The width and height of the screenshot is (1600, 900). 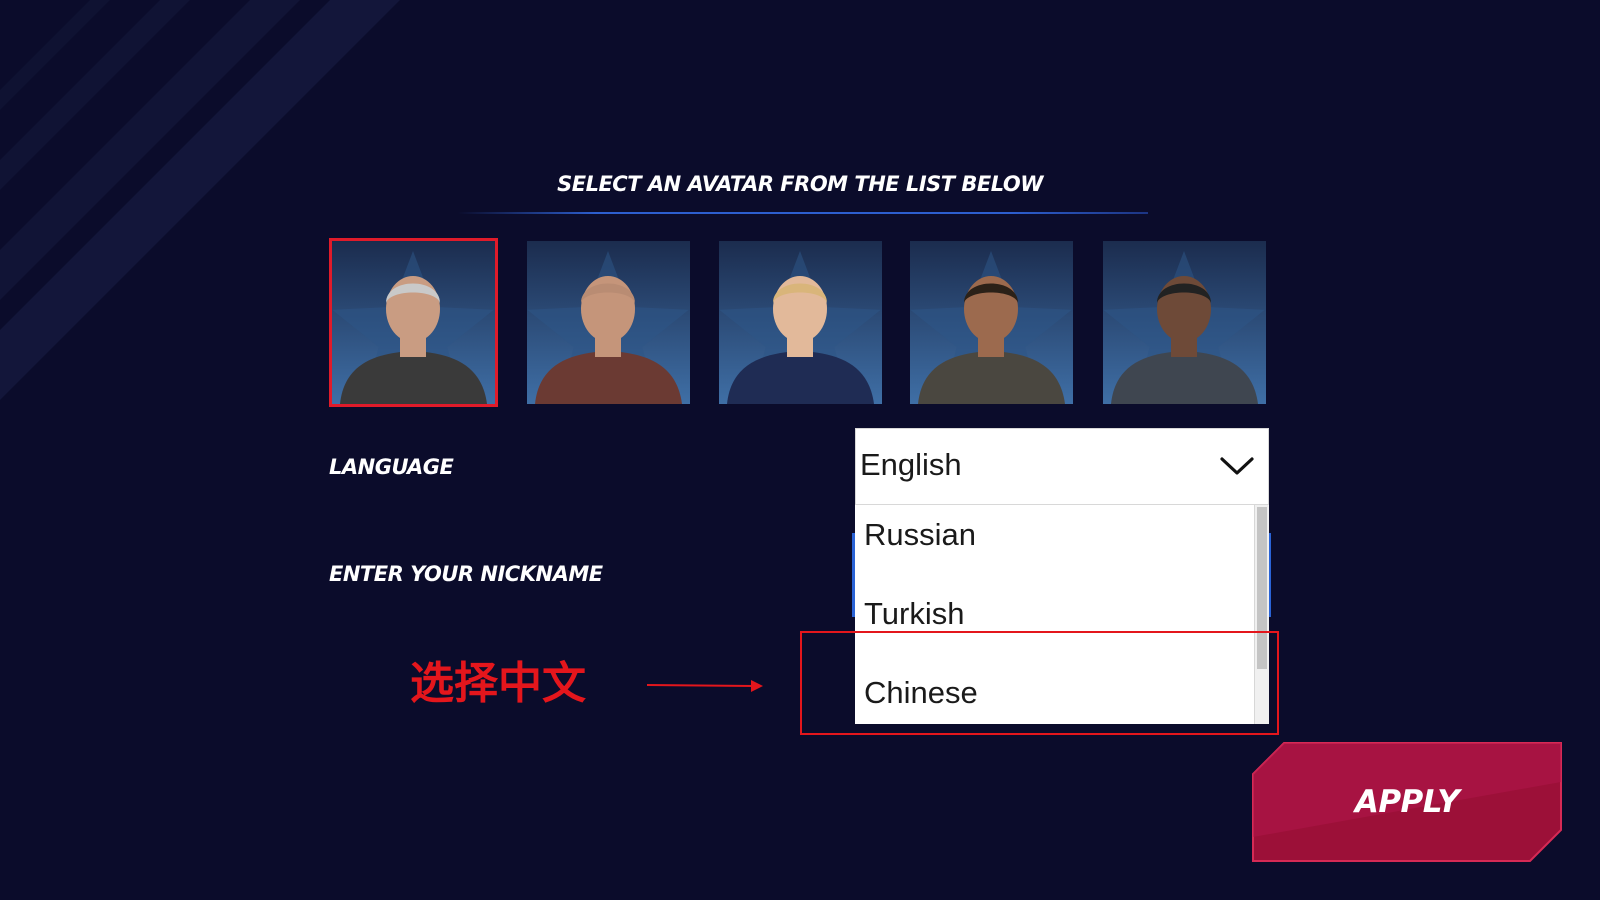 I want to click on apply-label: APPLY, so click(x=1407, y=802).